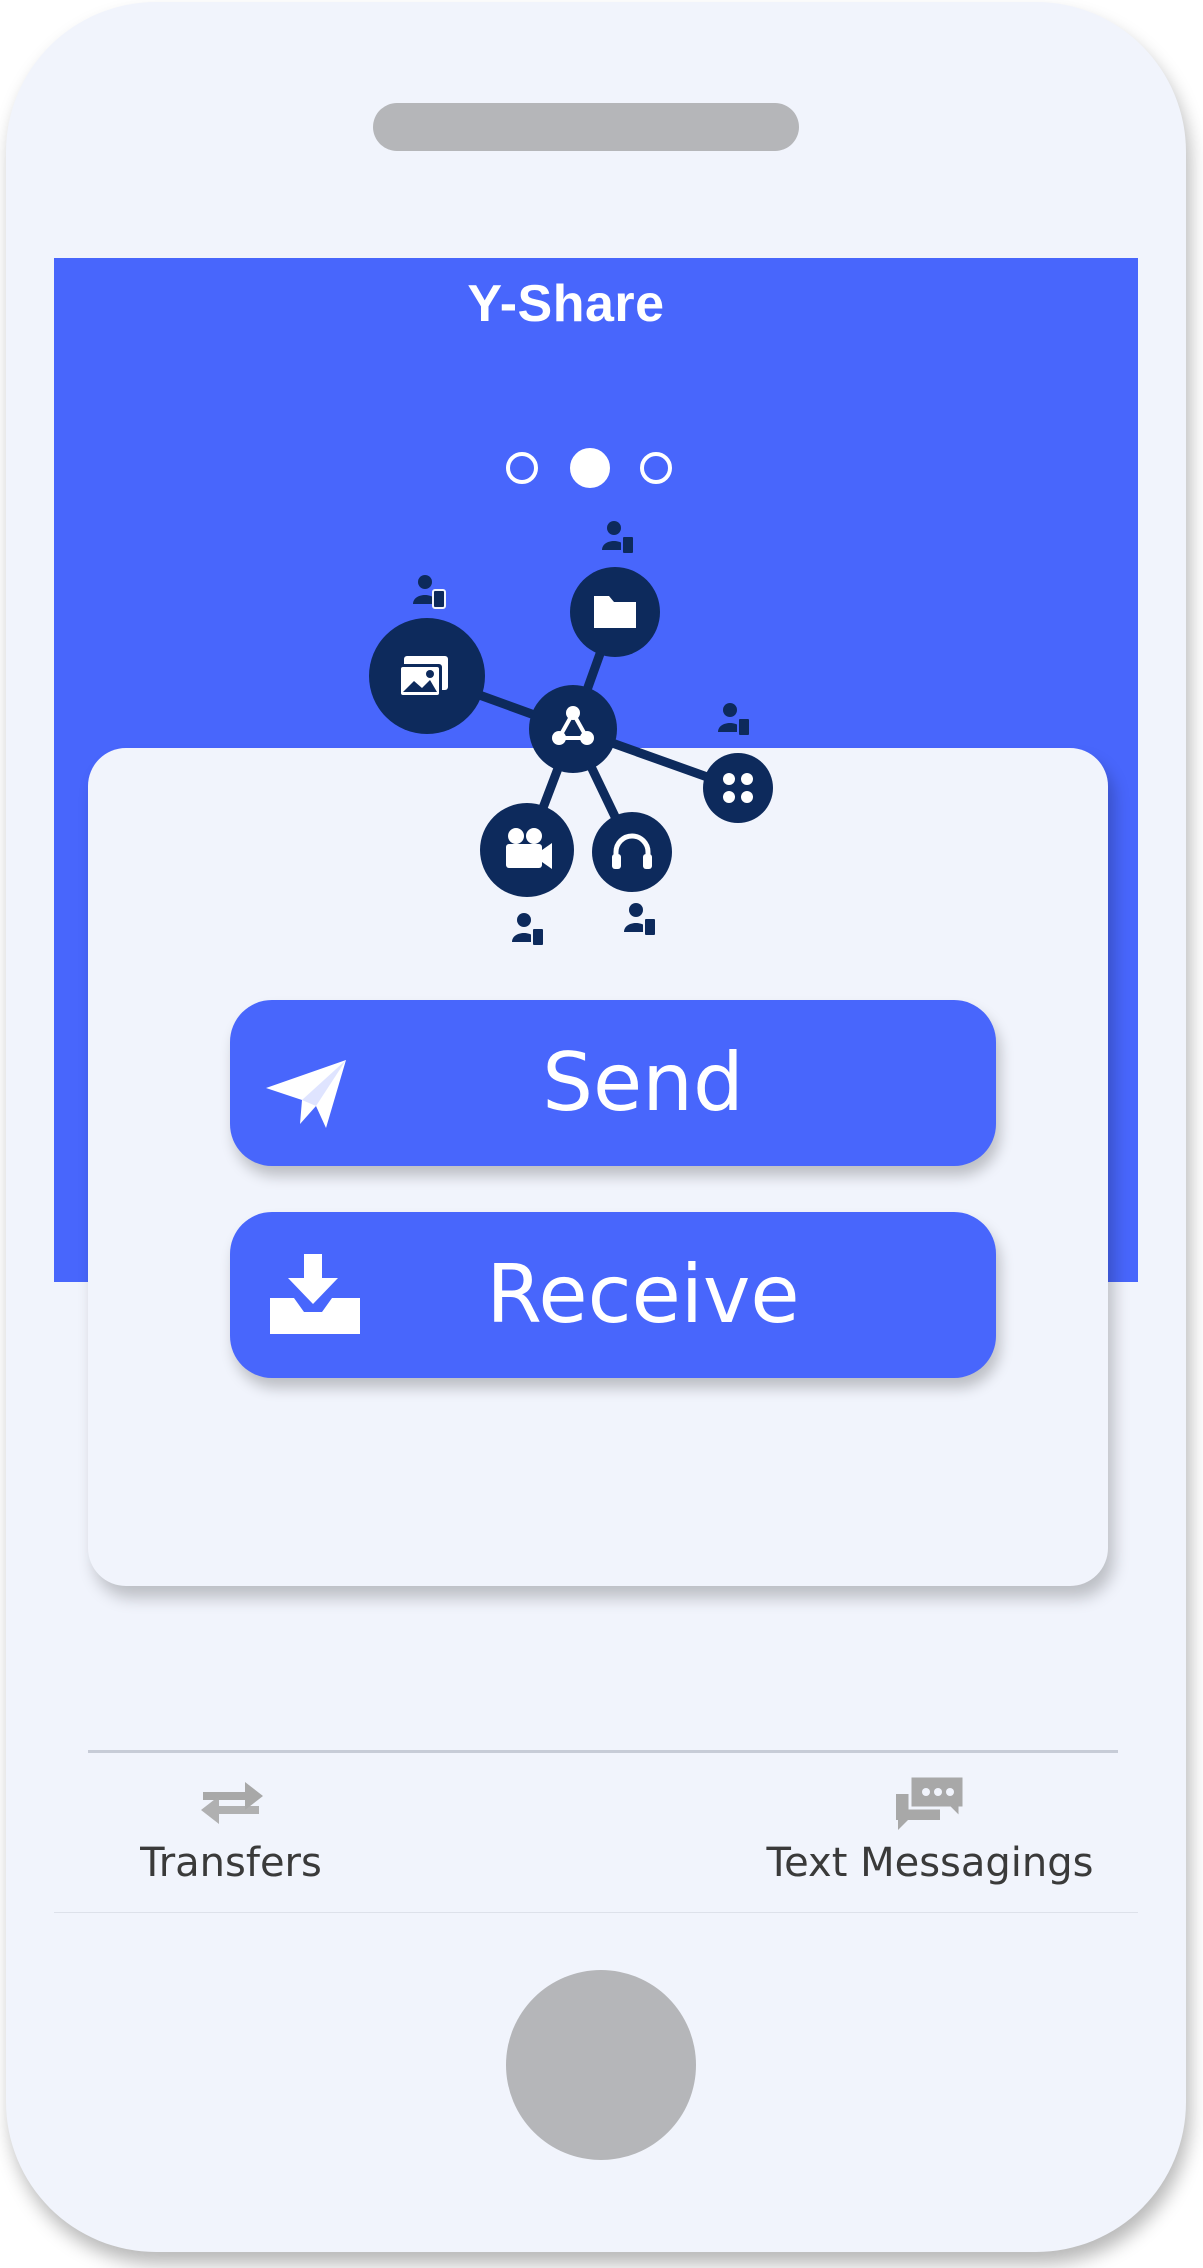 This screenshot has width=1203, height=2268. Describe the element at coordinates (566, 304) in the screenshot. I see `app-title: Y-Share` at that location.